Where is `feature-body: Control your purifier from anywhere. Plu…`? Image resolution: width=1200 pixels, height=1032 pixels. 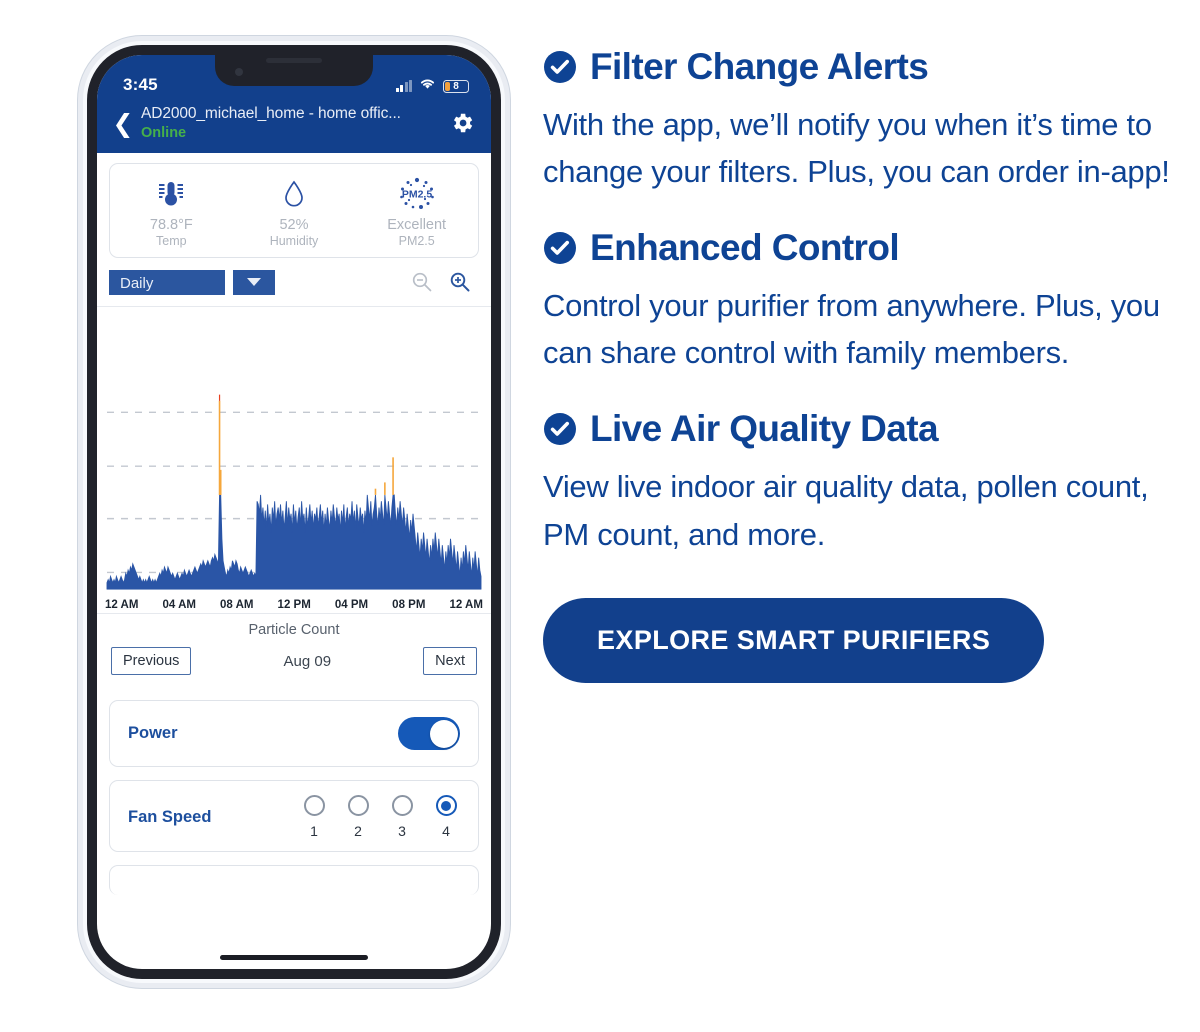
feature-body: Control your purifier from anywhere. Plu… is located at coordinates (851, 329).